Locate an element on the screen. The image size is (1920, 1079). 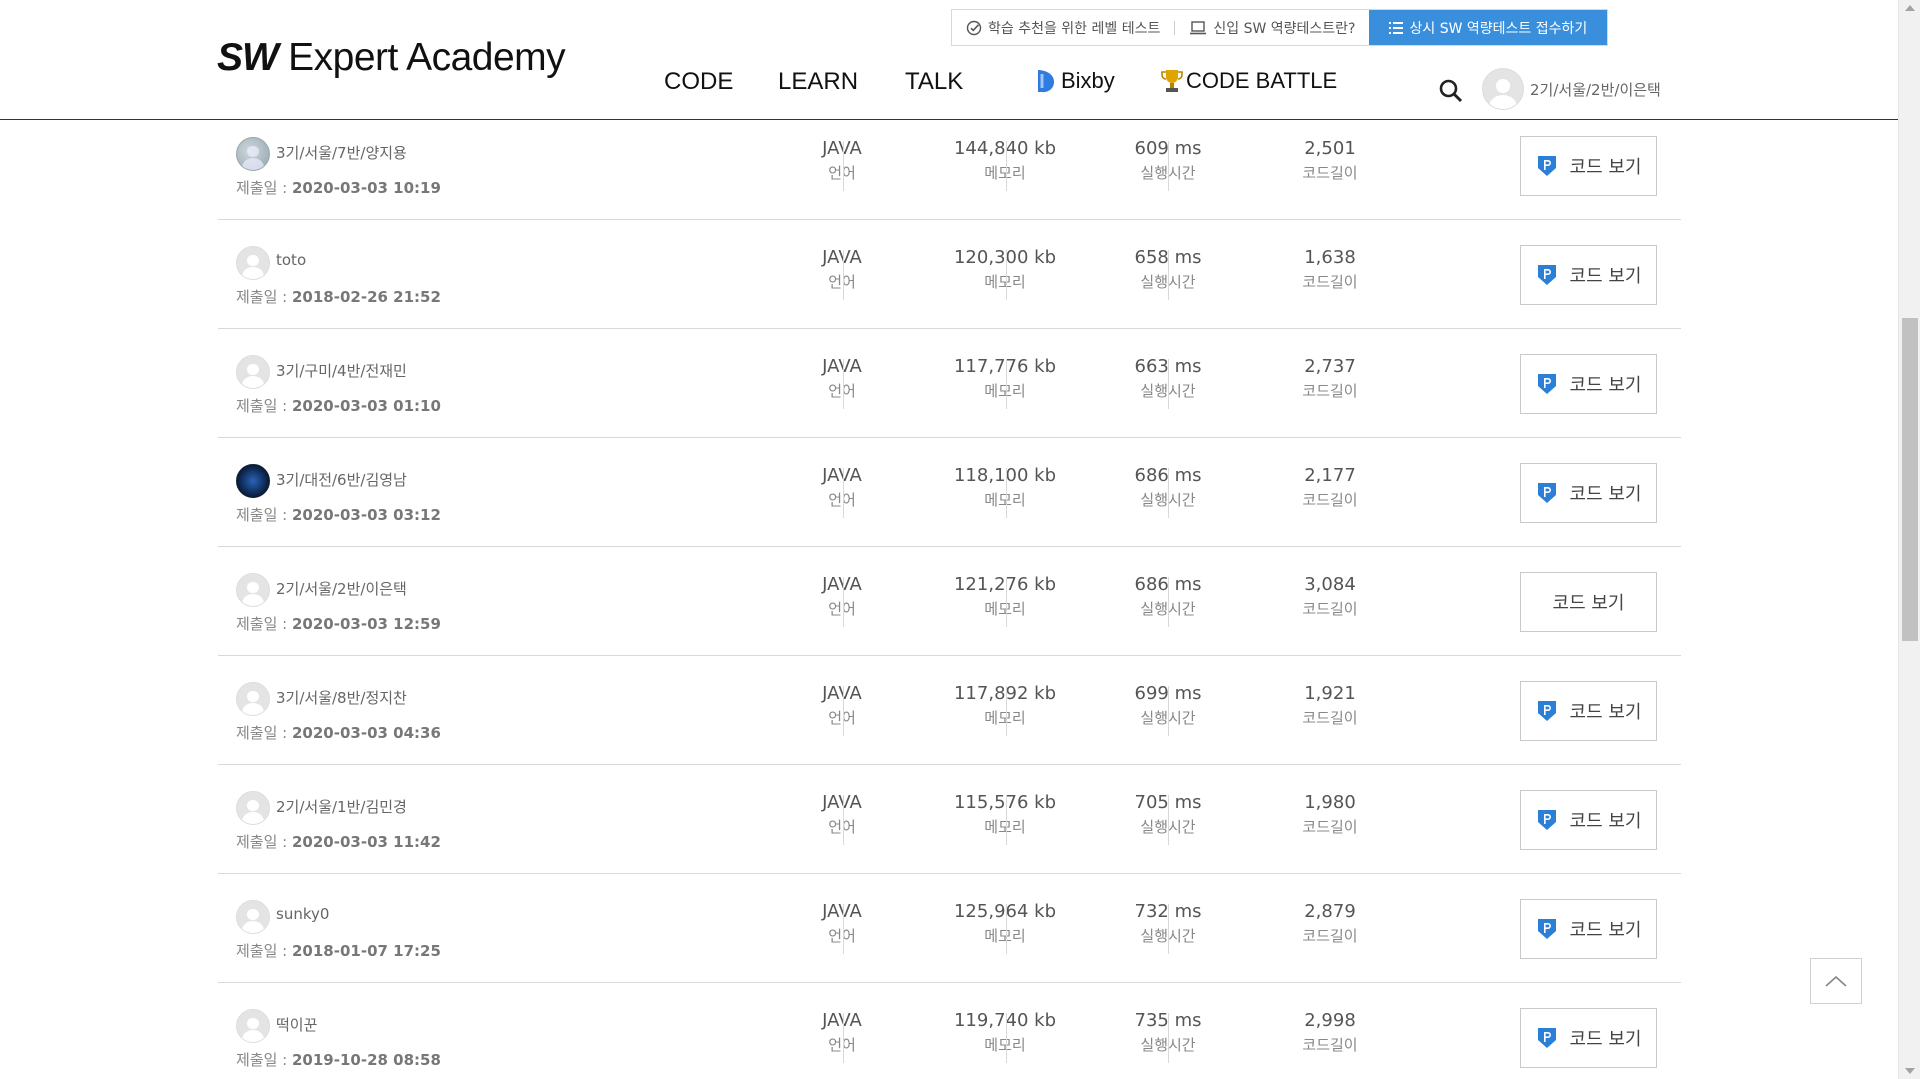
submit-date: 제출일 : 2019-10-28 08:58 is located at coordinates (338, 1060).